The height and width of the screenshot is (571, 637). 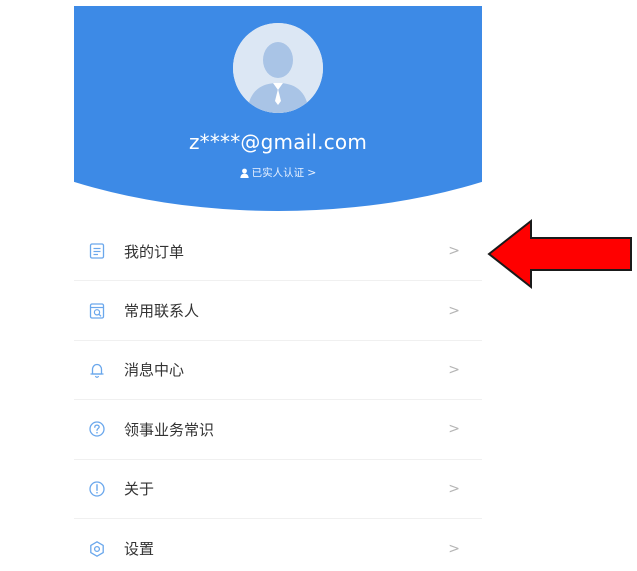 What do you see at coordinates (162, 311) in the screenshot?
I see `menu-item-label: 常用联系人` at bounding box center [162, 311].